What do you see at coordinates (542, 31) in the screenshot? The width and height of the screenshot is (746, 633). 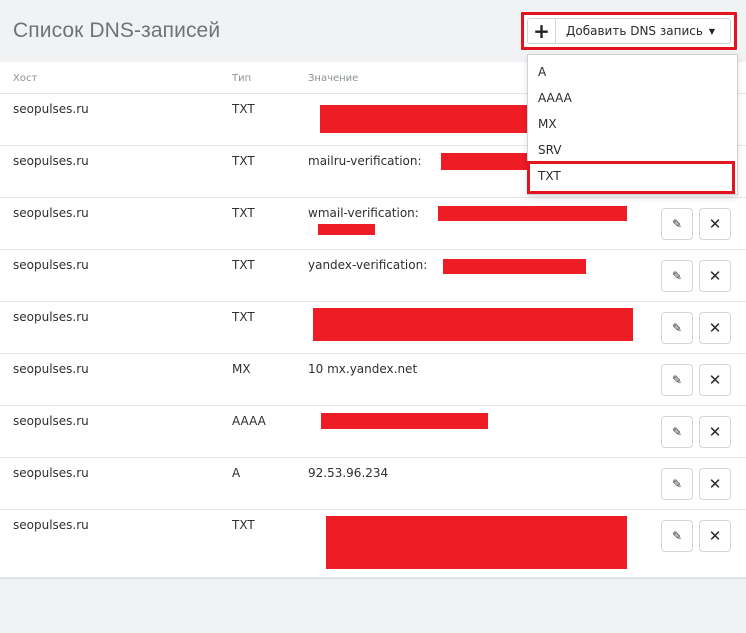 I see `plus-icon: +` at bounding box center [542, 31].